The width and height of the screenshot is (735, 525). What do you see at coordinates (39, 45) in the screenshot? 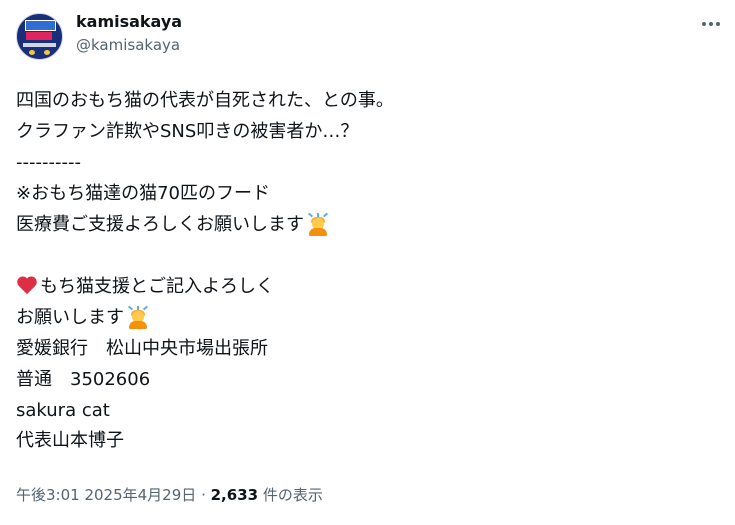
I see `avatar-text-shape` at bounding box center [39, 45].